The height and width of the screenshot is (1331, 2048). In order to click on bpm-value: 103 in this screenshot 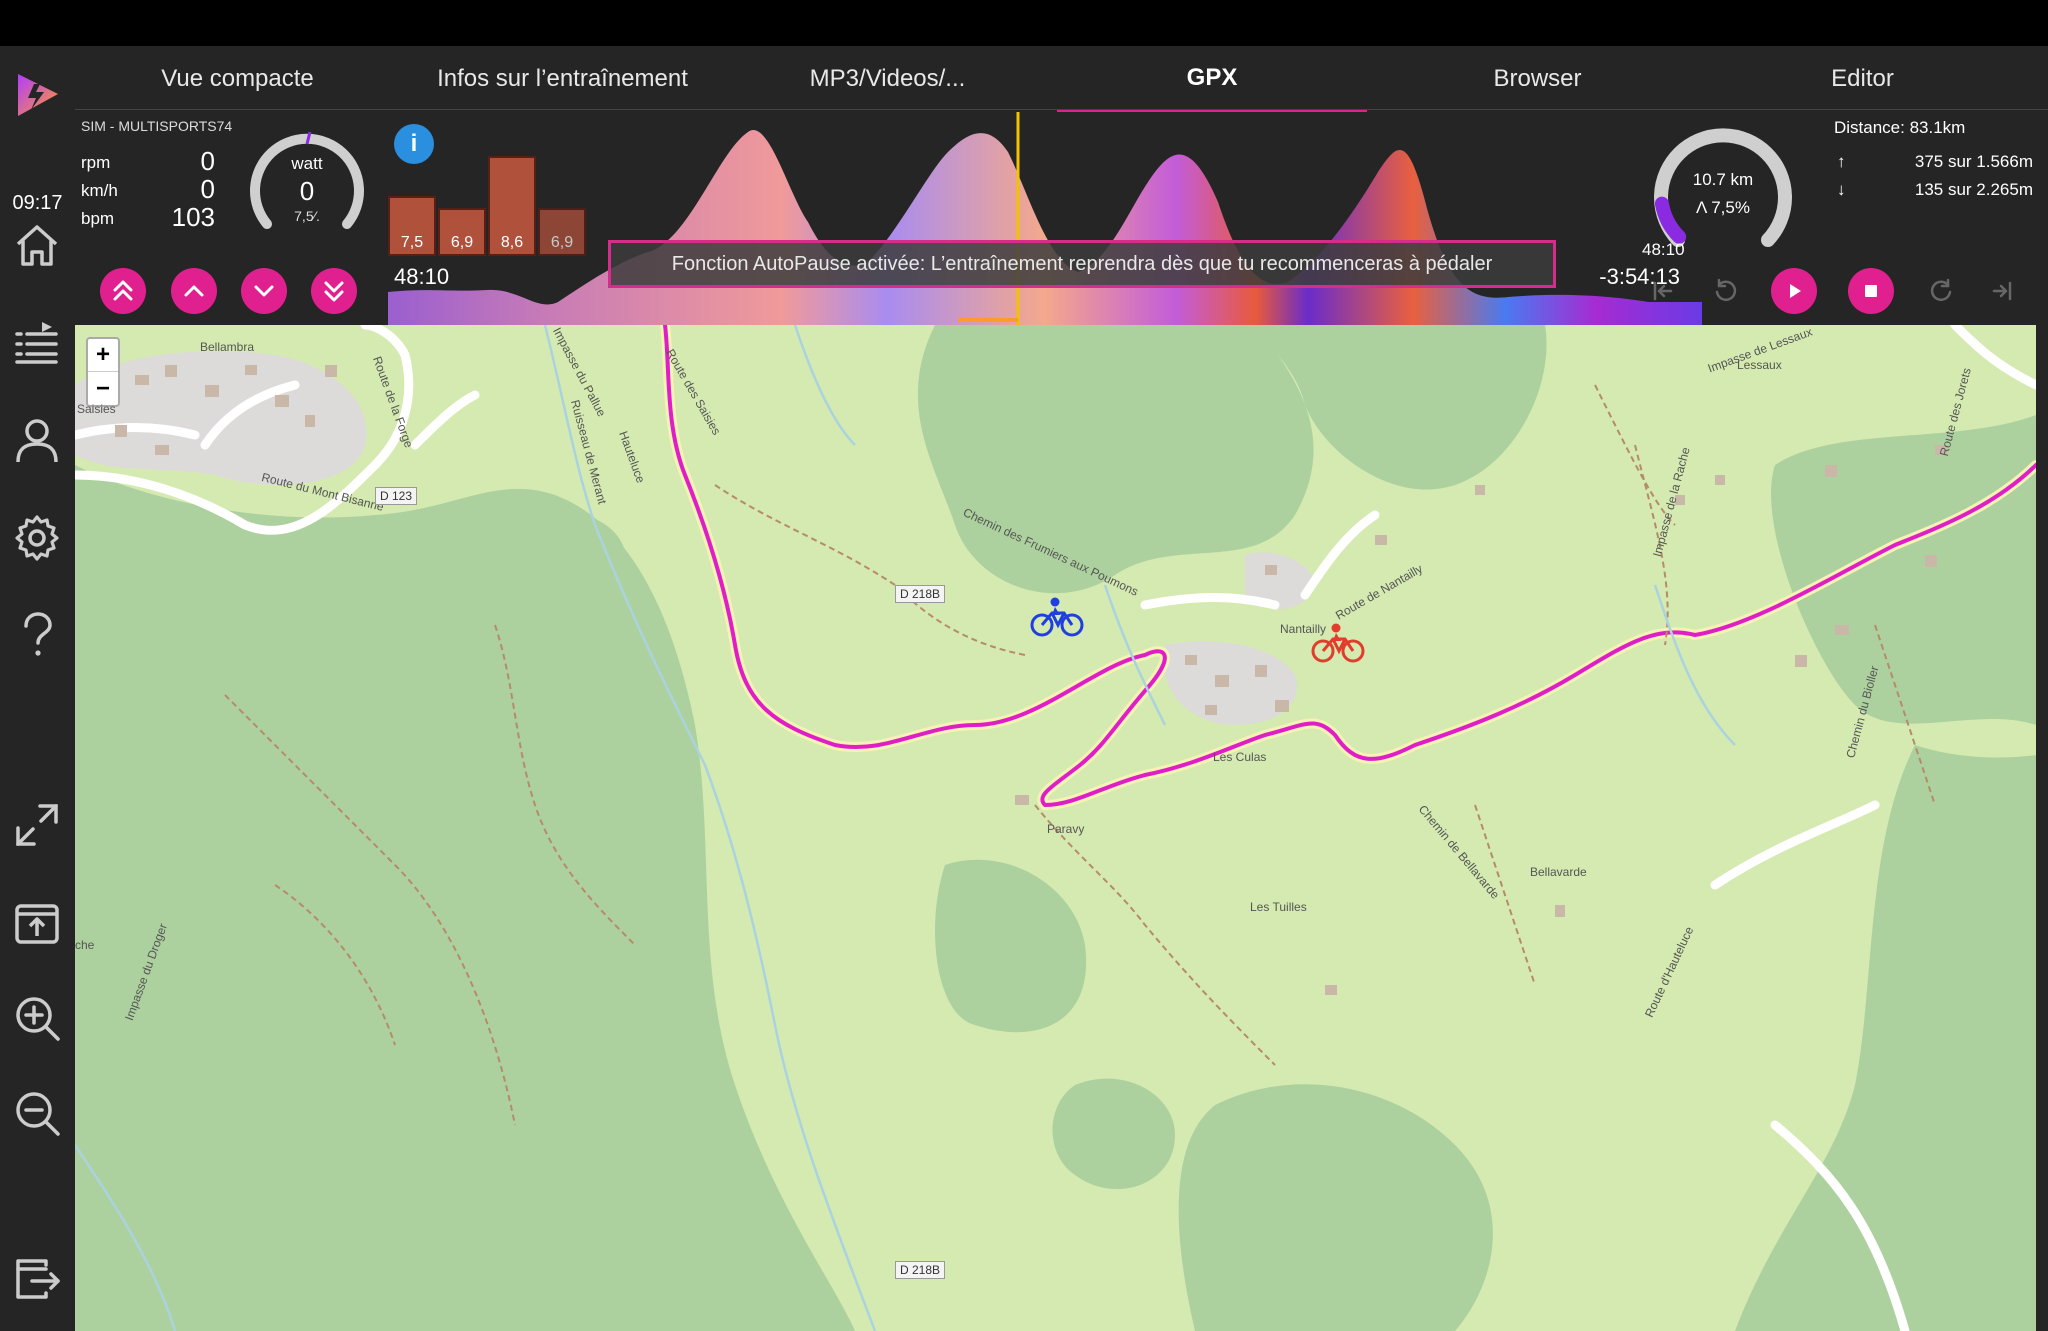, I will do `click(193, 217)`.